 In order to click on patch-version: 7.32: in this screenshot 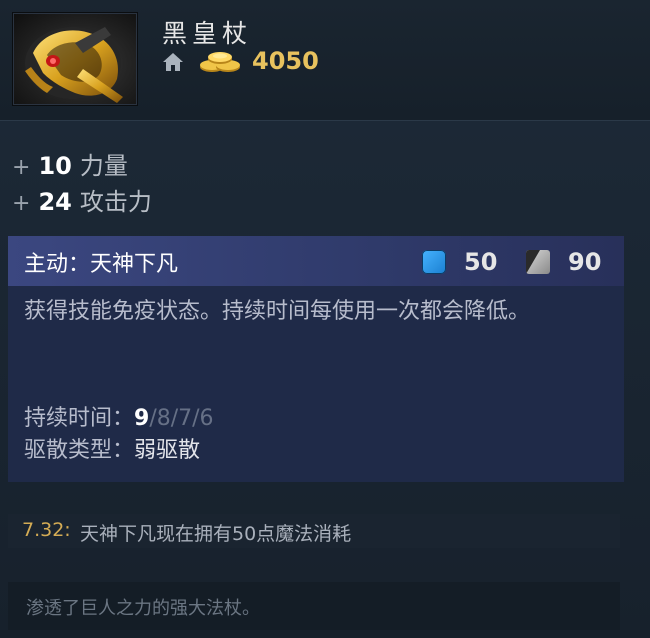, I will do `click(46, 530)`.